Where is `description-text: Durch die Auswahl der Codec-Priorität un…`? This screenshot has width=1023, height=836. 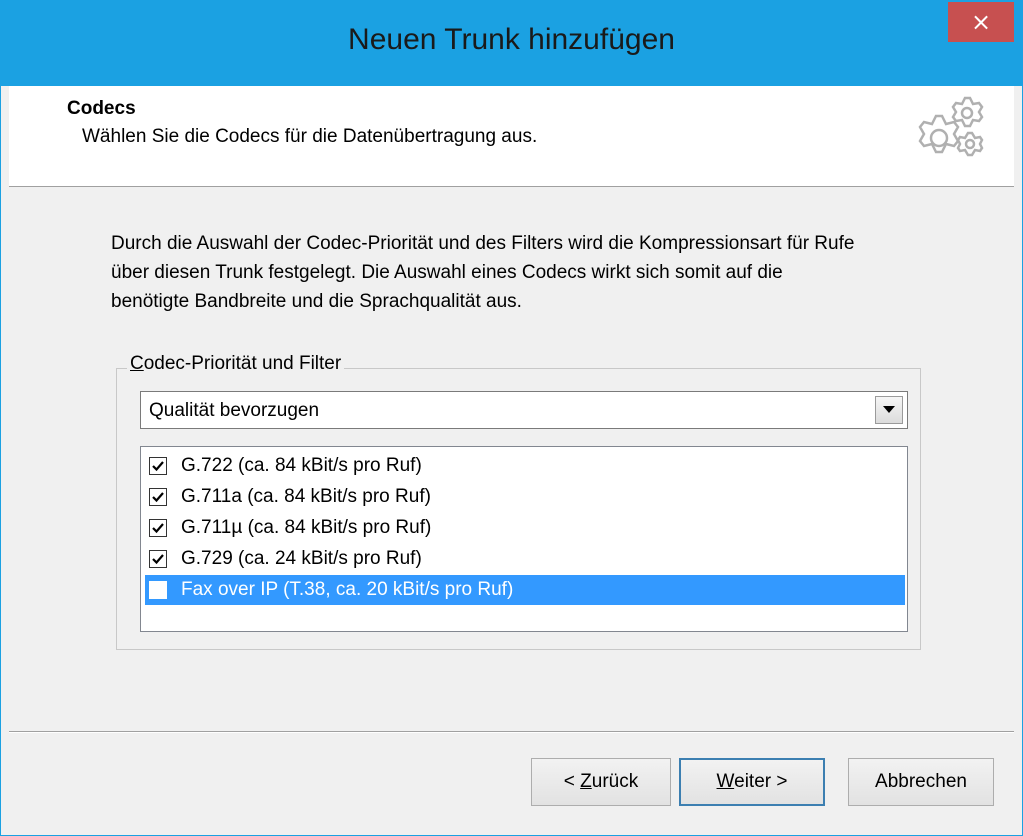 description-text: Durch die Auswahl der Codec-Priorität un… is located at coordinates (526, 272).